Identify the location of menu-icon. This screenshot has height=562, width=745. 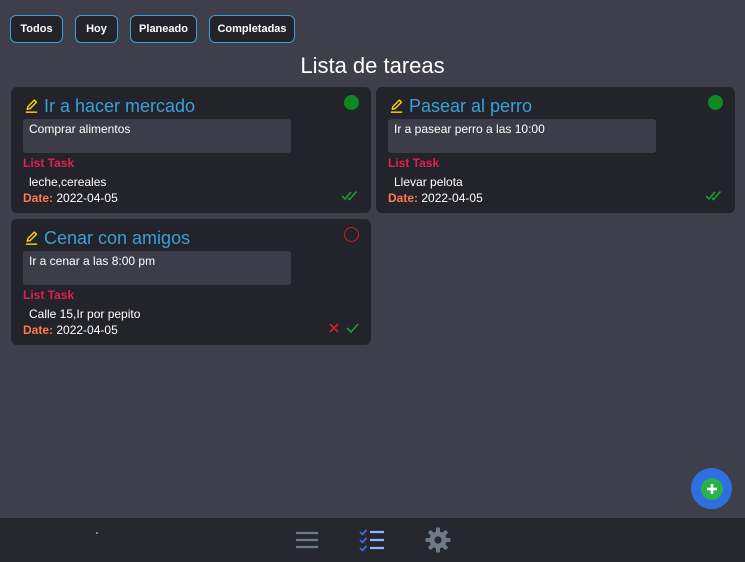
(307, 540).